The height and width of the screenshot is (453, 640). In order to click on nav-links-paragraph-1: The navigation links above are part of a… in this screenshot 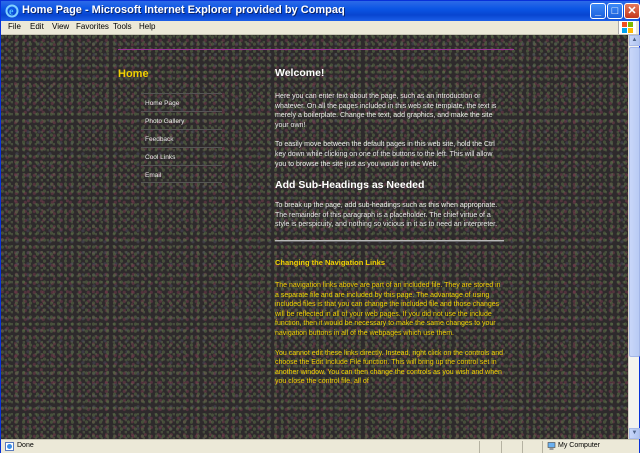, I will do `click(388, 309)`.